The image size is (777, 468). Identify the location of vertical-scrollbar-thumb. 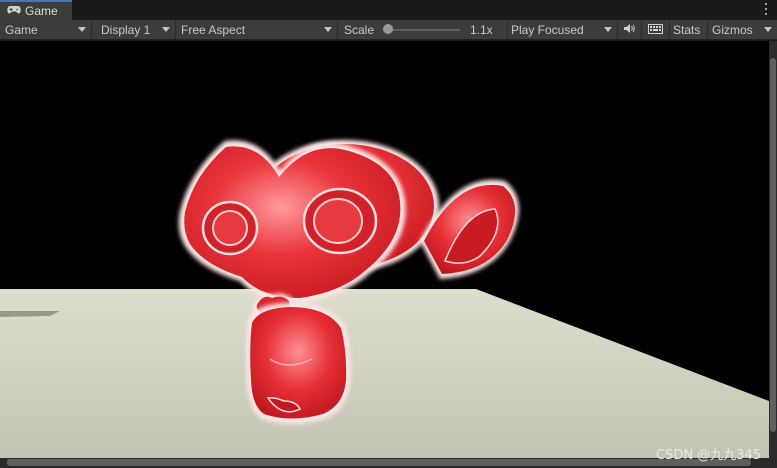
(773, 245).